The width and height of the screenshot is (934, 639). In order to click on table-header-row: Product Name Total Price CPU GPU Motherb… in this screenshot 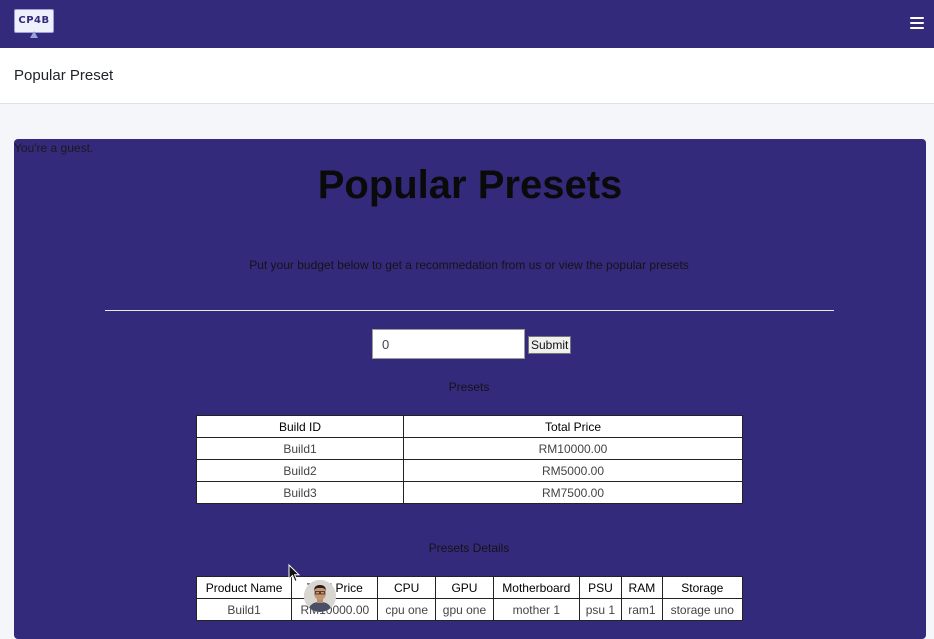, I will do `click(469, 587)`.